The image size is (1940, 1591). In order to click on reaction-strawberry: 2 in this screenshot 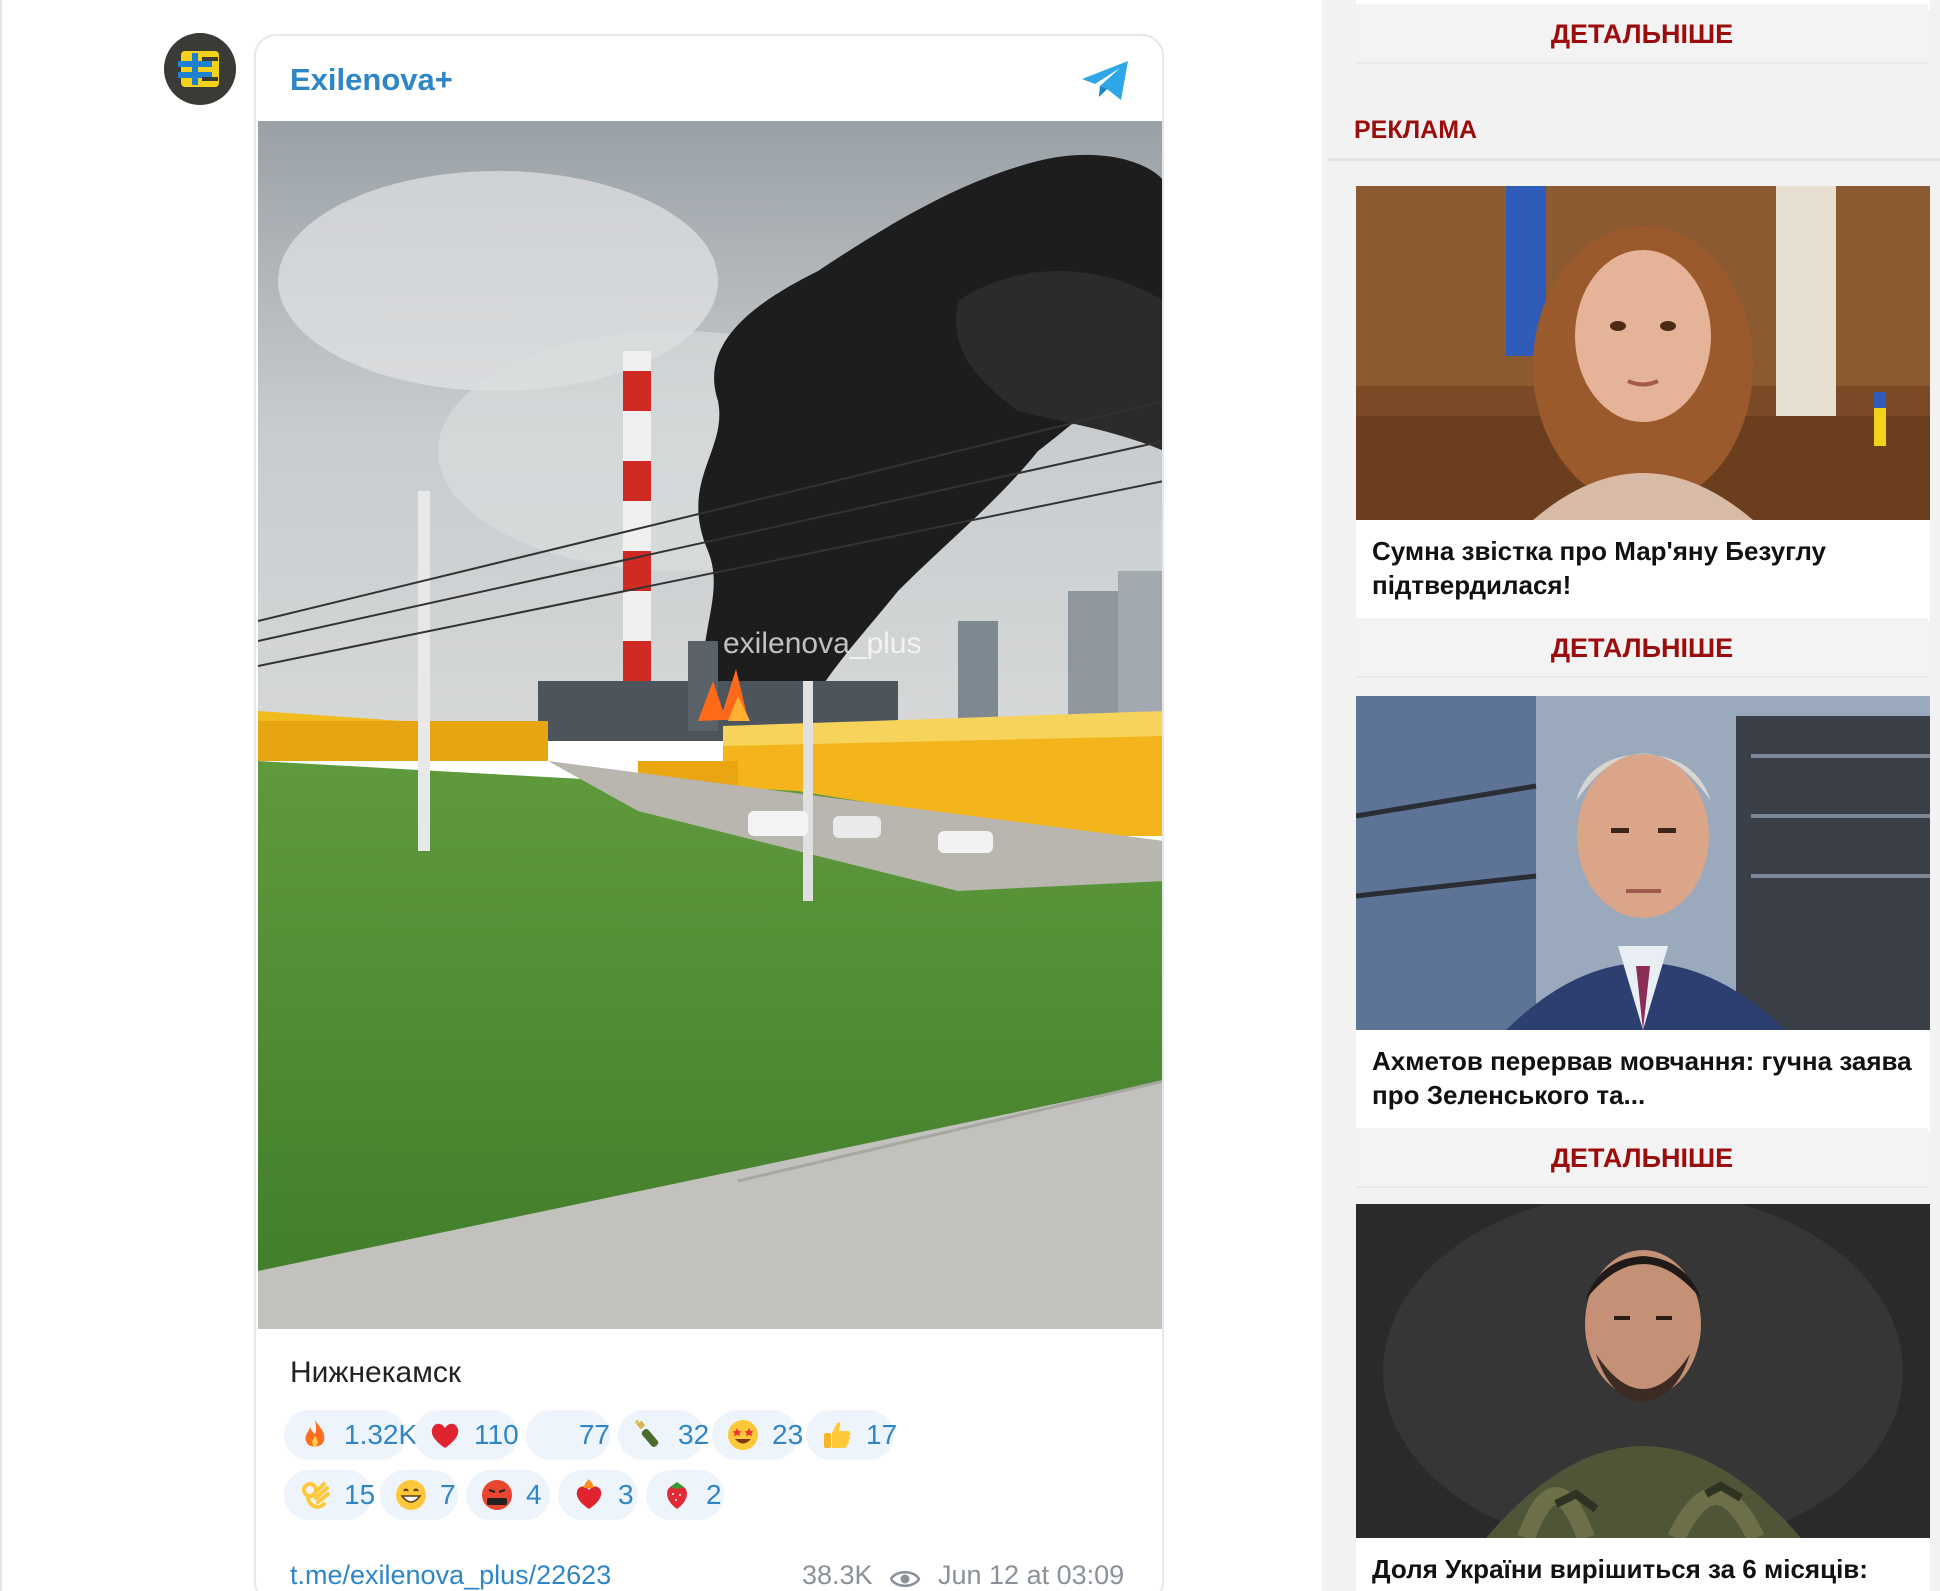, I will do `click(685, 1495)`.